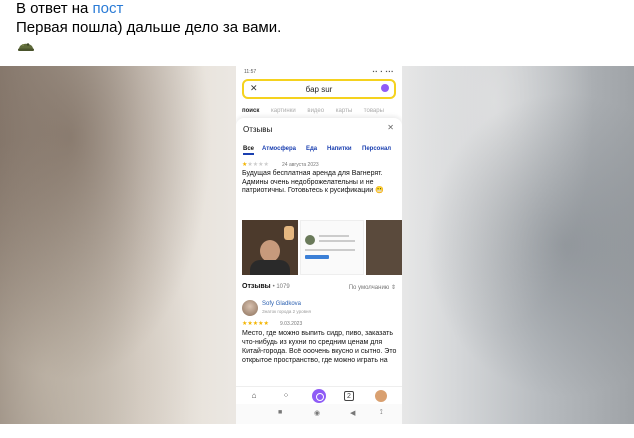  What do you see at coordinates (344, 111) in the screenshot?
I see `tab-maps: карты` at bounding box center [344, 111].